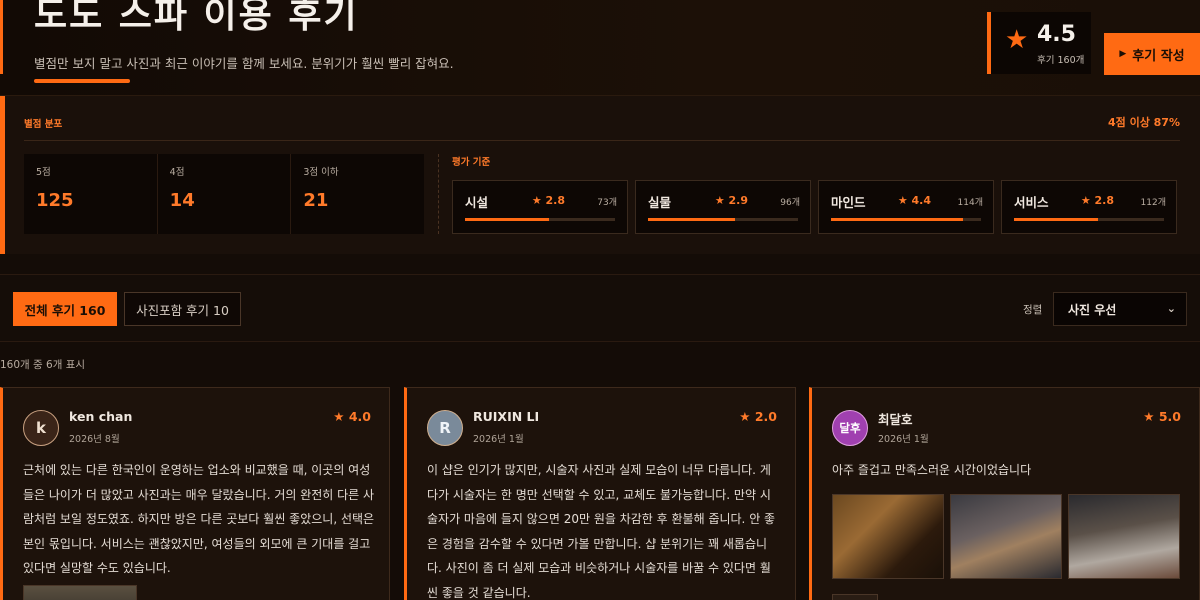  I want to click on title-underline, so click(82, 81).